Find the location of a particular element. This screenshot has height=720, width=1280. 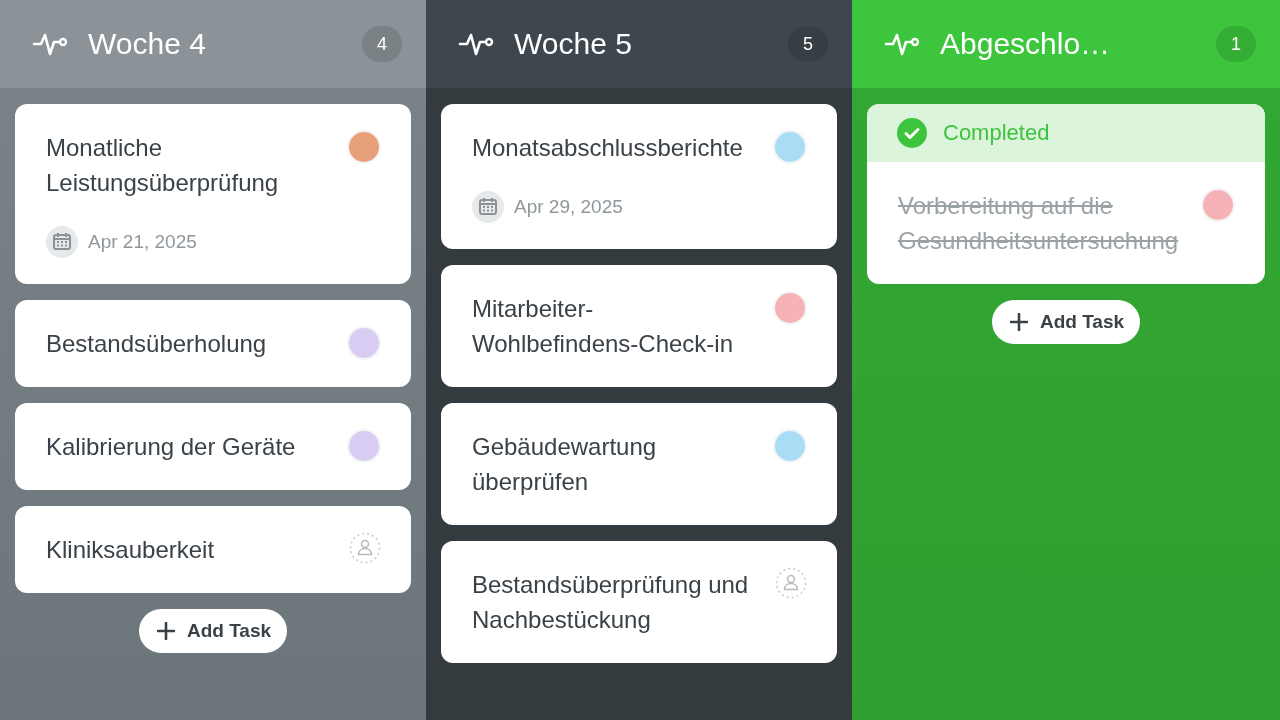

task-card: Gebäudewartung überprüfen is located at coordinates (639, 464).